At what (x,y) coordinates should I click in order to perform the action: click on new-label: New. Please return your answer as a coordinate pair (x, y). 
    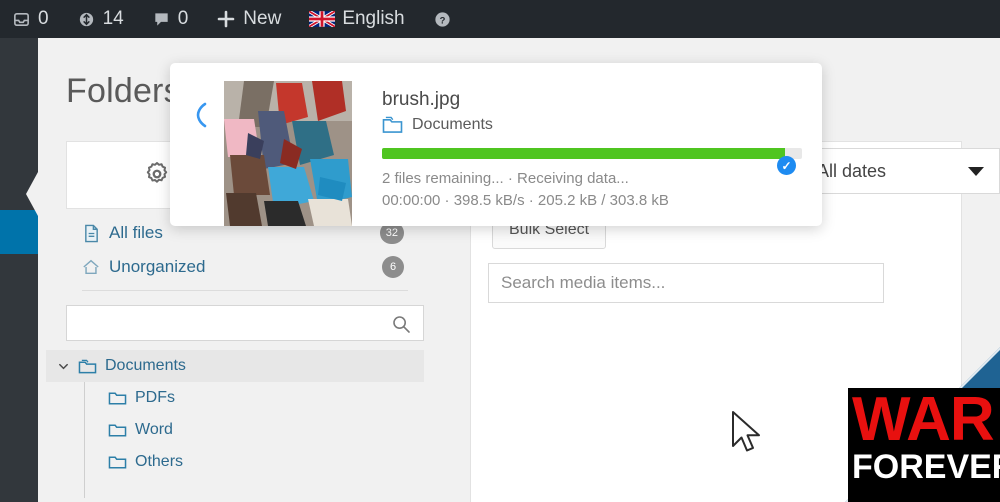
    Looking at the image, I should click on (262, 18).